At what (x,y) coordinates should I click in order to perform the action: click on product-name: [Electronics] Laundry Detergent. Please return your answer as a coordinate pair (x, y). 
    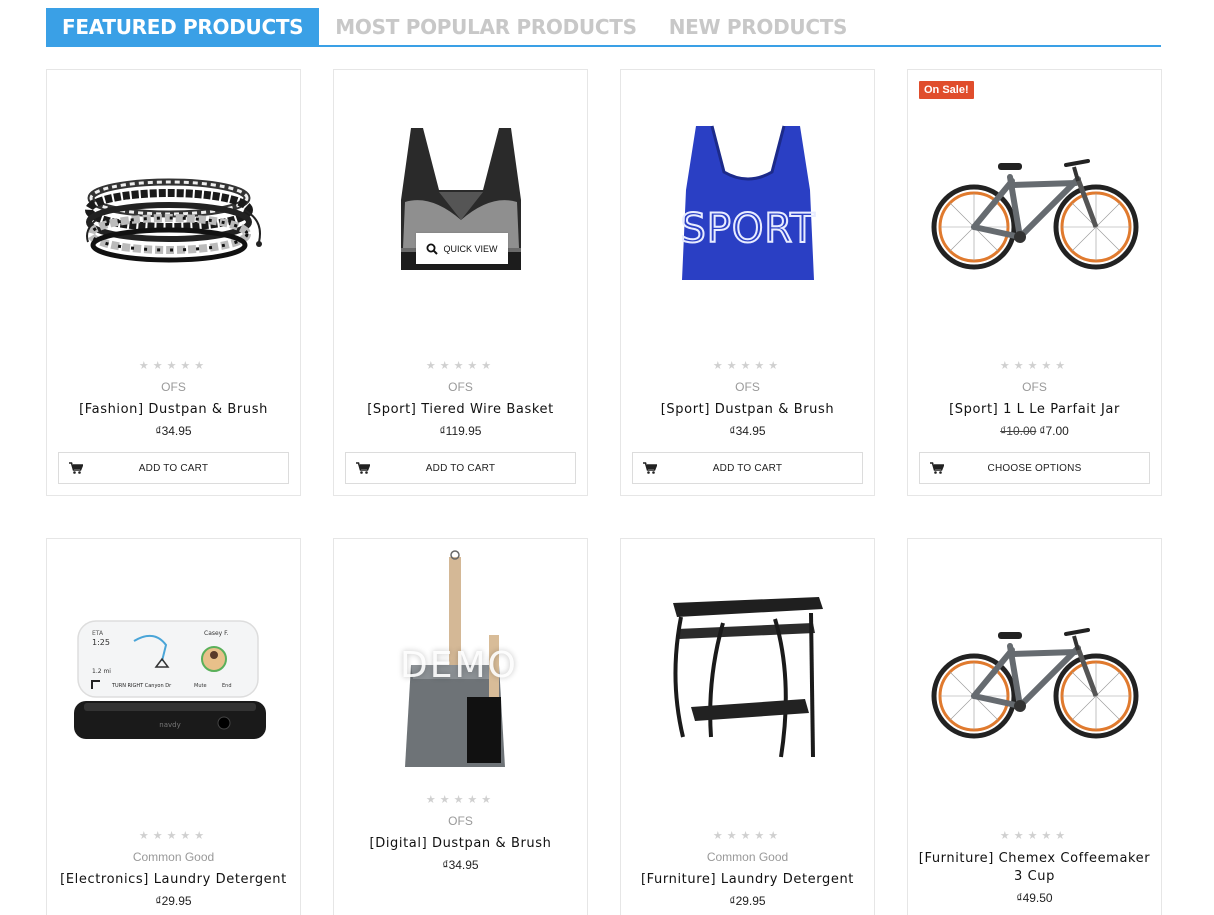
    Looking at the image, I should click on (173, 880).